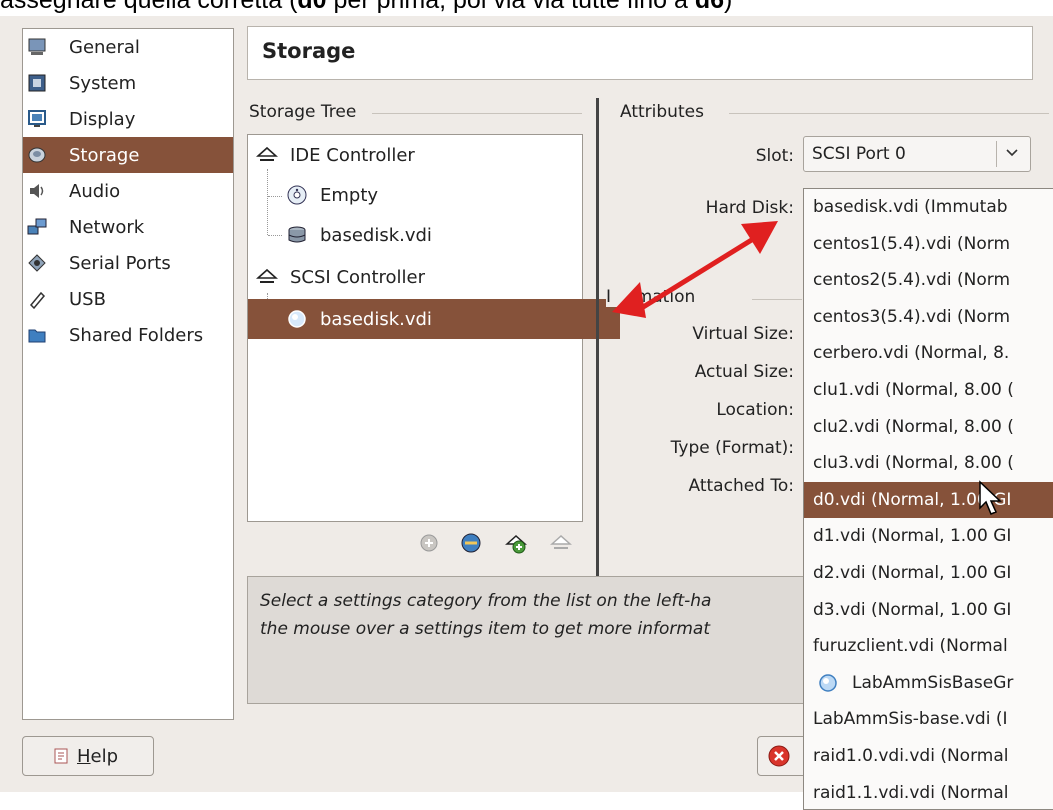  I want to click on sidebar-item-usb: USB, so click(128, 299).